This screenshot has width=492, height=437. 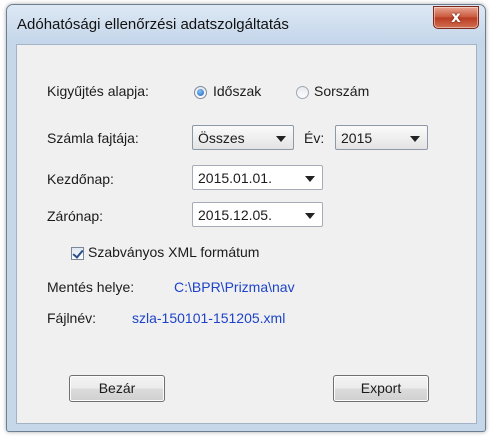 What do you see at coordinates (208, 318) in the screenshot?
I see `filename-value: szla-150101-151205.xml` at bounding box center [208, 318].